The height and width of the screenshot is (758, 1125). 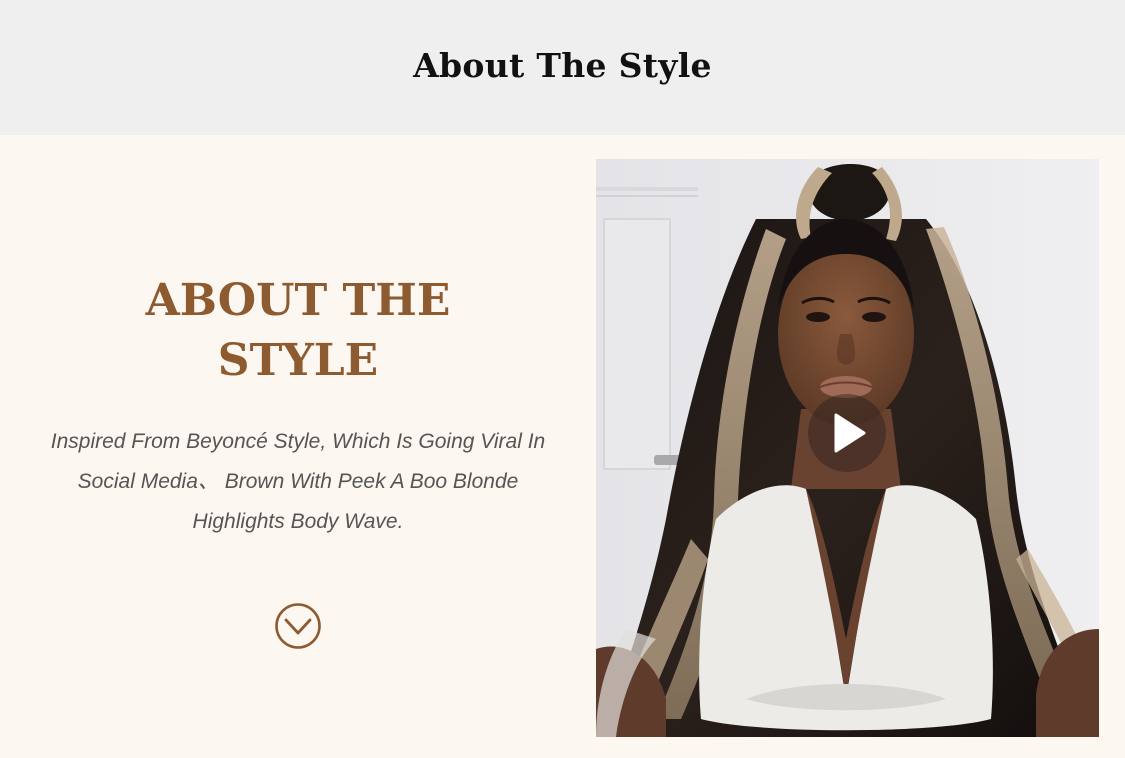 I want to click on about-heading-line1: ABOUT THE, so click(x=298, y=300).